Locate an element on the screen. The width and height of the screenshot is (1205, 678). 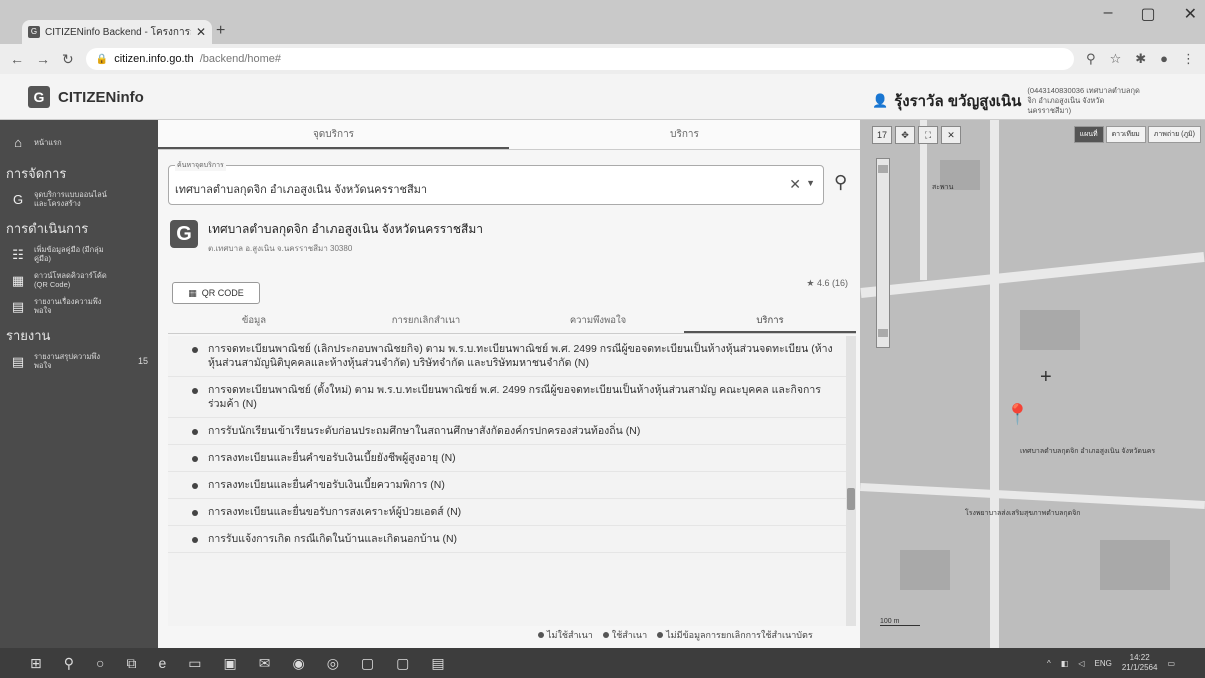
map-type-terrain: ภาพถ่าย (ภูมิ) is located at coordinates (1174, 134).